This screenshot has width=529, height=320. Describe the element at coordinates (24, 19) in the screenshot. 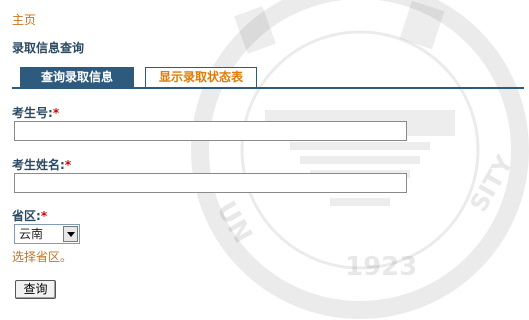

I see `breadcrumb-home-link: 主页` at that location.